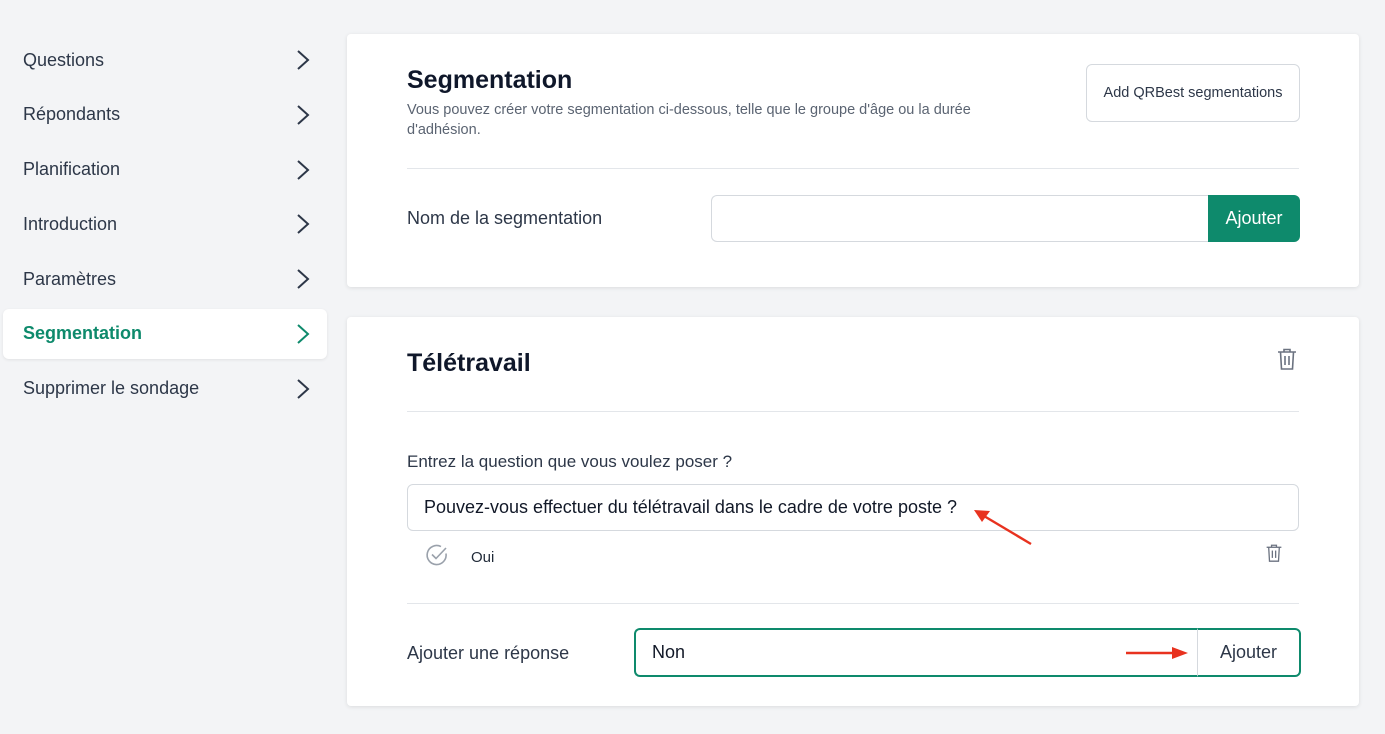  I want to click on add-answer-input, so click(916, 652).